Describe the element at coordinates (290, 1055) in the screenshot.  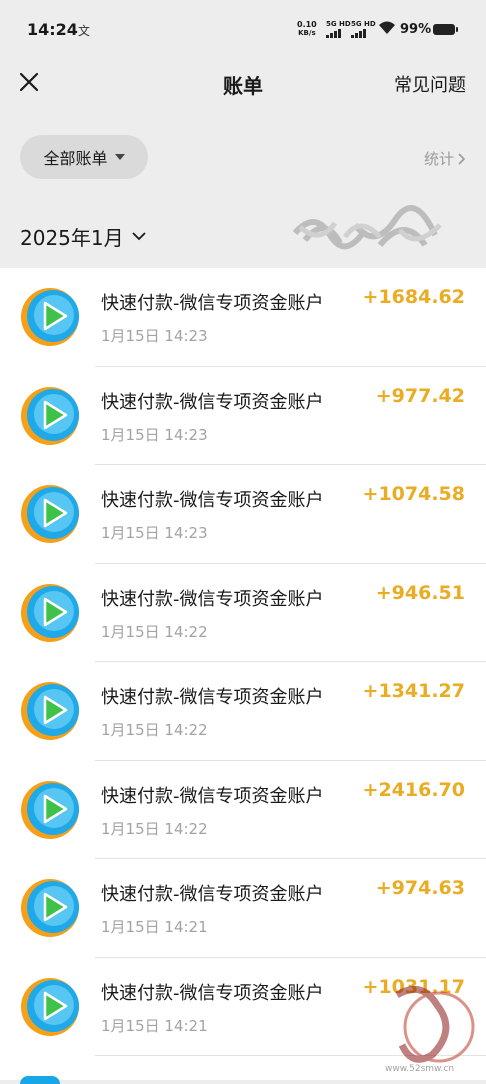
I see `row-divider` at that location.